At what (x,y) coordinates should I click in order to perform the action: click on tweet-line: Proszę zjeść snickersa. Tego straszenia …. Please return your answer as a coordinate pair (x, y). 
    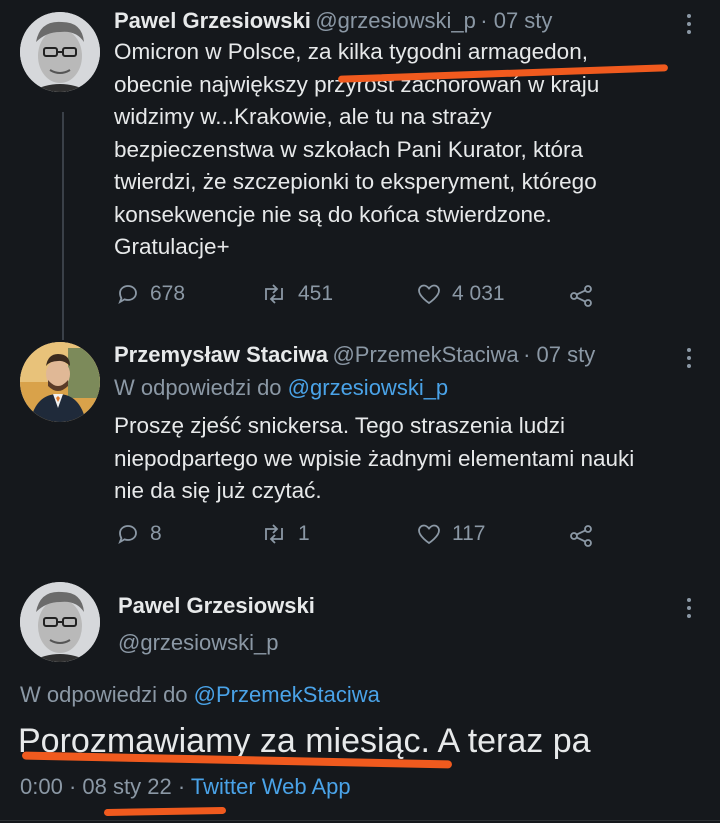
    Looking at the image, I should click on (340, 425).